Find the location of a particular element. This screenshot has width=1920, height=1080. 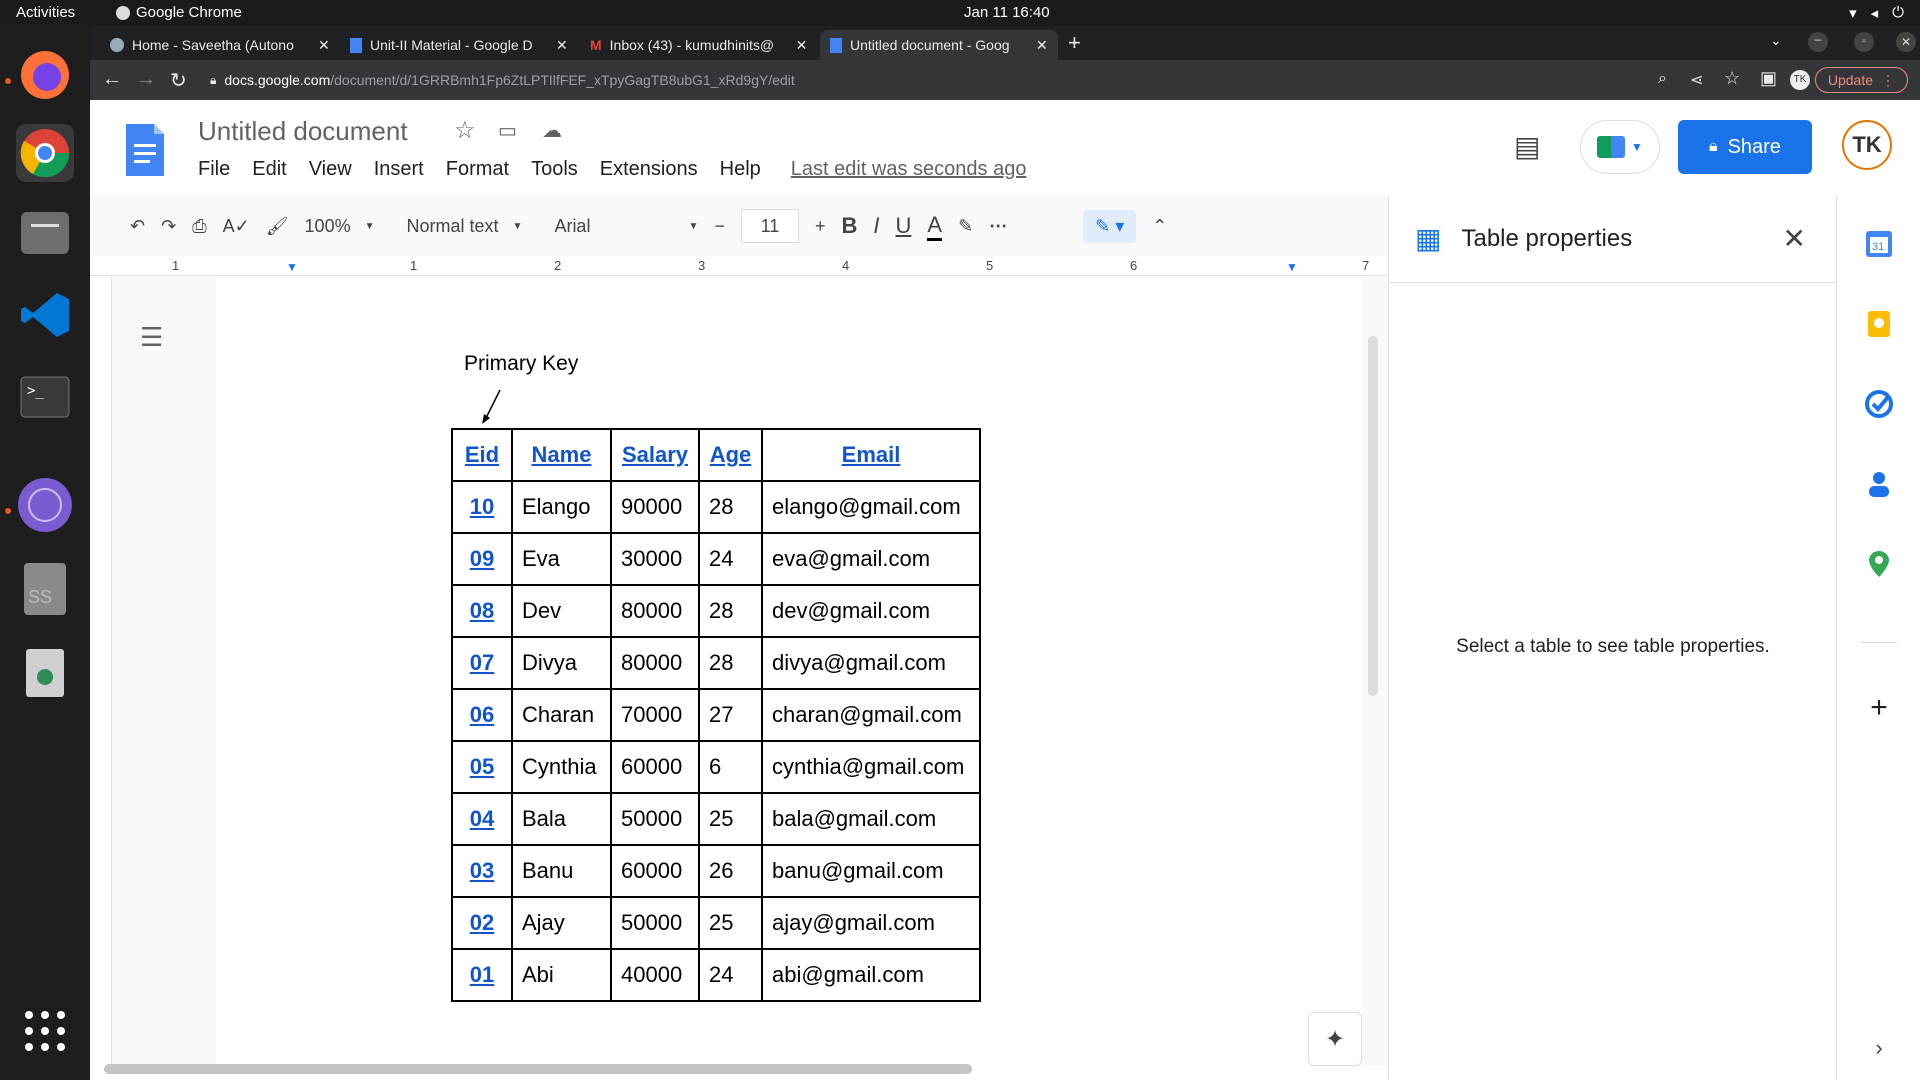

comment-icon: ▤ is located at coordinates (1527, 146).